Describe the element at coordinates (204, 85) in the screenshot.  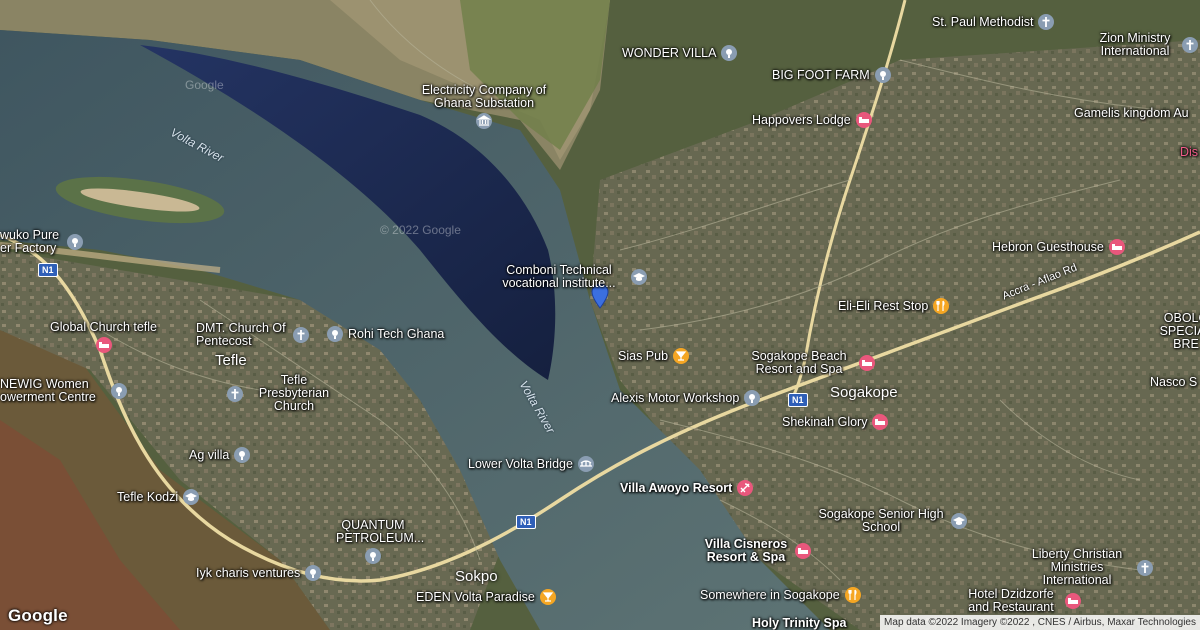
I see `google-watermark: Google` at that location.